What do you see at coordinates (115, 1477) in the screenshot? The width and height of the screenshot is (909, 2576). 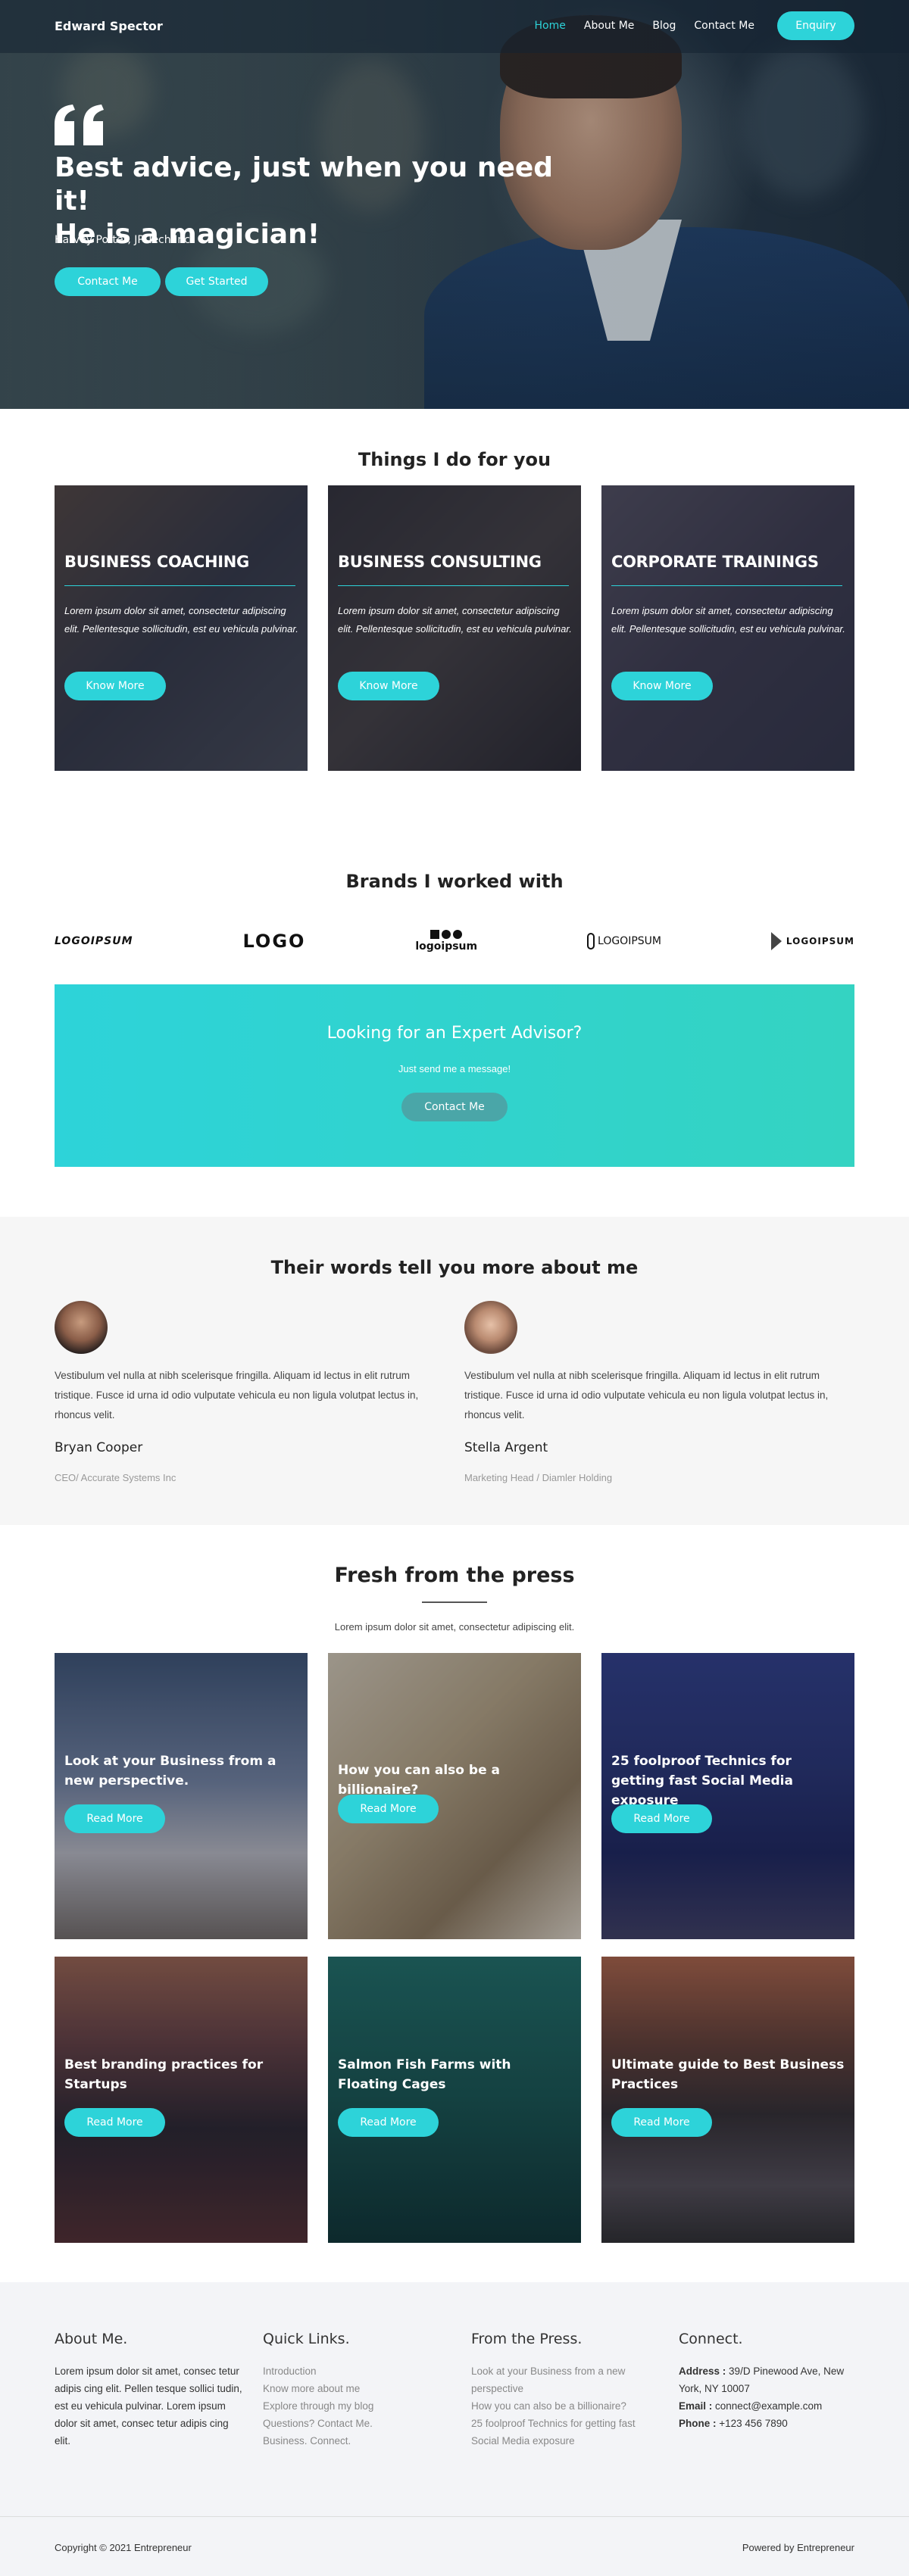 I see `testimonial-role: CEO/ Accurate Systems Inc` at bounding box center [115, 1477].